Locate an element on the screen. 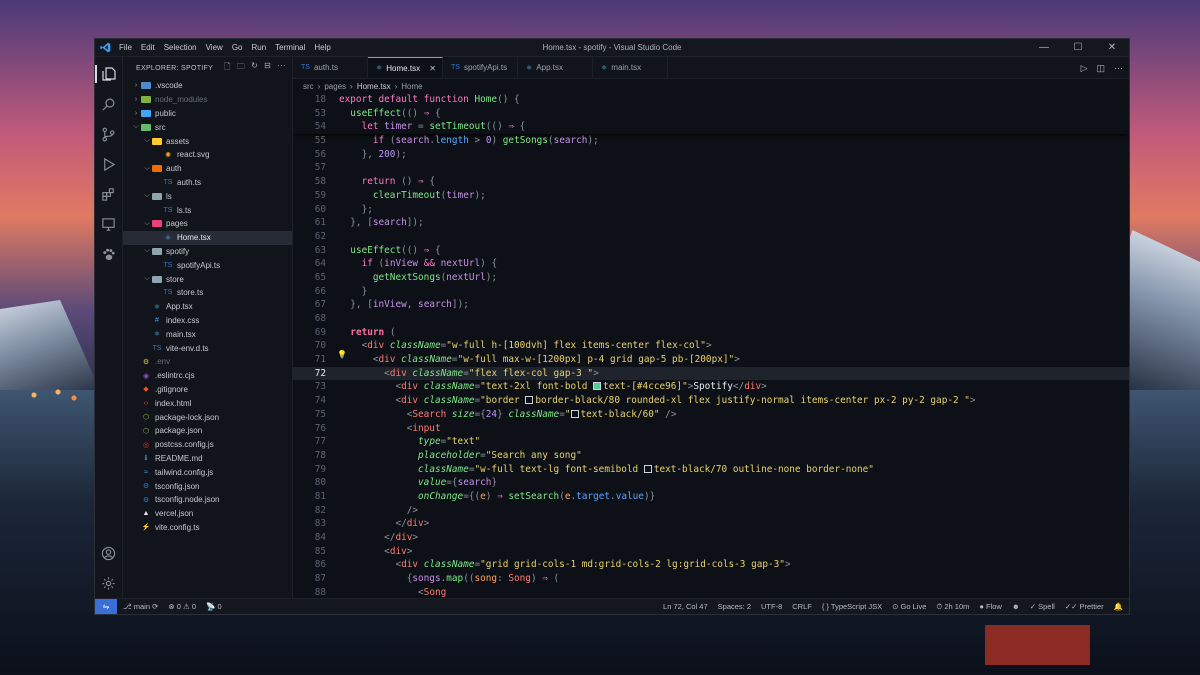 The image size is (1200, 675). code-line: 65 getNextSongs(nextUrl); is located at coordinates (711, 278).